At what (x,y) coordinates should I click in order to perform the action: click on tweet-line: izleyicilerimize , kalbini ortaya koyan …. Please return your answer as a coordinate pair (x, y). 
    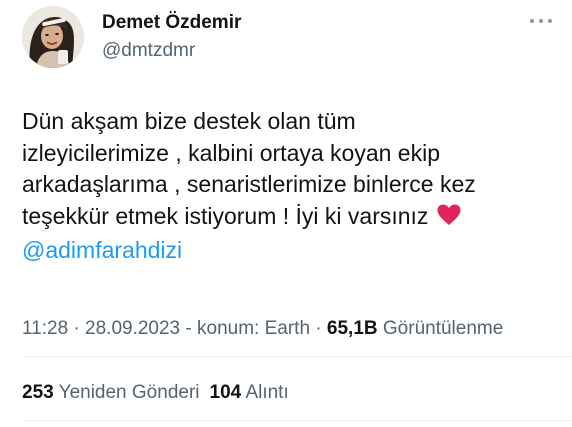
    Looking at the image, I should click on (231, 152).